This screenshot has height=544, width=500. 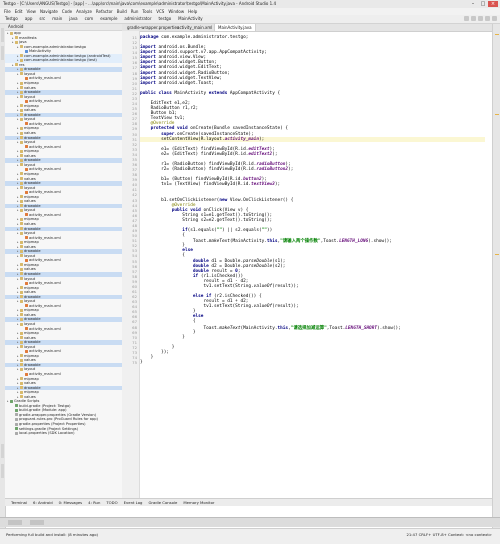 What do you see at coordinates (43, 502) in the screenshot?
I see `bottom-tab: 6: Android` at bounding box center [43, 502].